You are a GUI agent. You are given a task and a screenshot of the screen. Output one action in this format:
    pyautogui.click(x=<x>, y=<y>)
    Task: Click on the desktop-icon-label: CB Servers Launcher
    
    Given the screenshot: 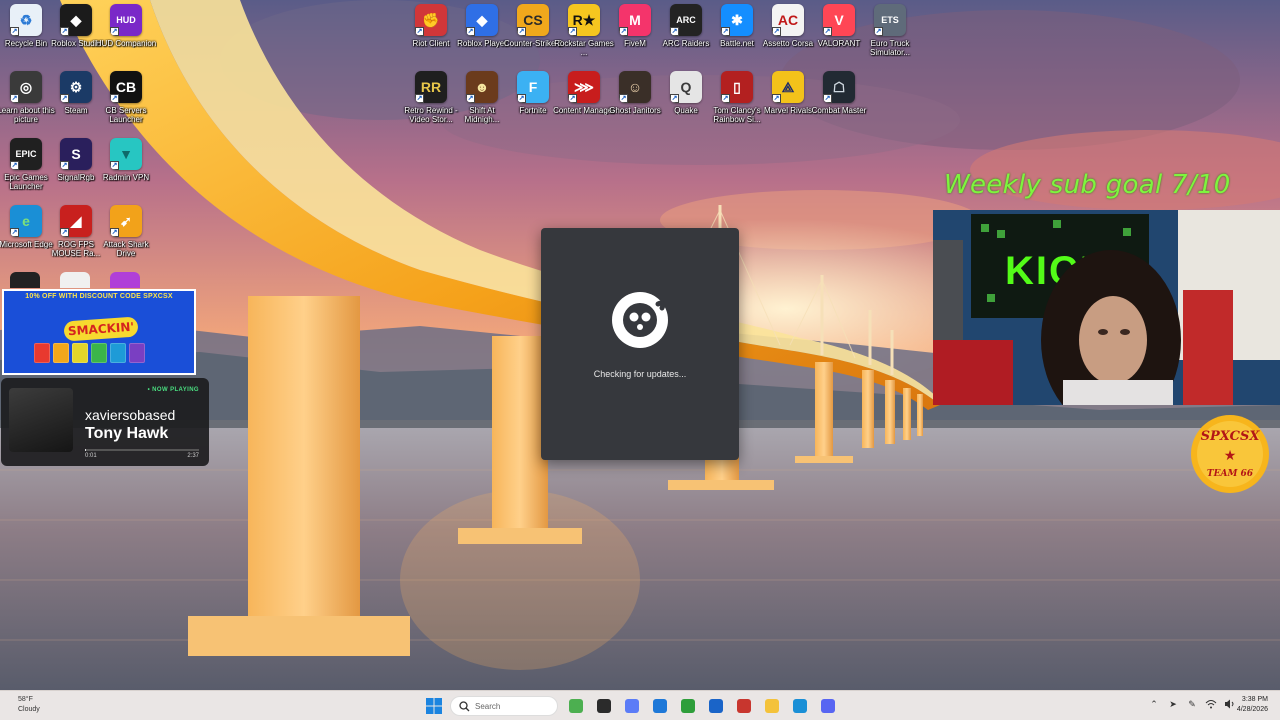 What is the action you would take?
    pyautogui.click(x=126, y=115)
    